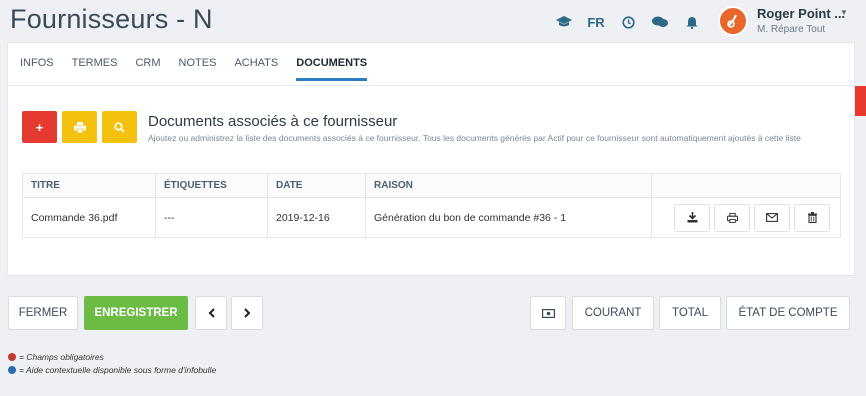 The image size is (866, 396). Describe the element at coordinates (564, 22) in the screenshot. I see `graduation-cap-icon` at that location.